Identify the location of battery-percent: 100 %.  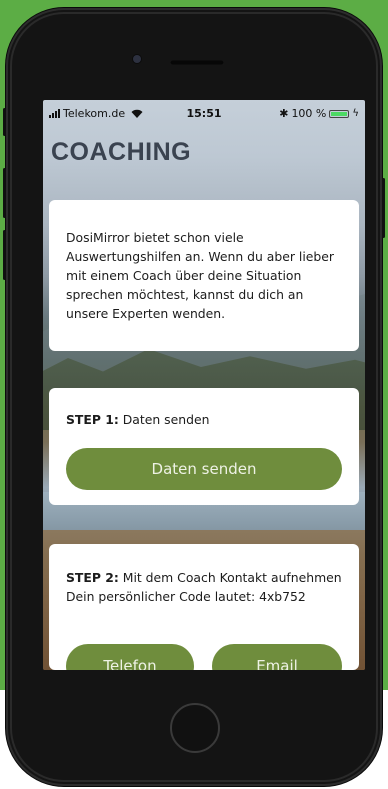
(309, 113).